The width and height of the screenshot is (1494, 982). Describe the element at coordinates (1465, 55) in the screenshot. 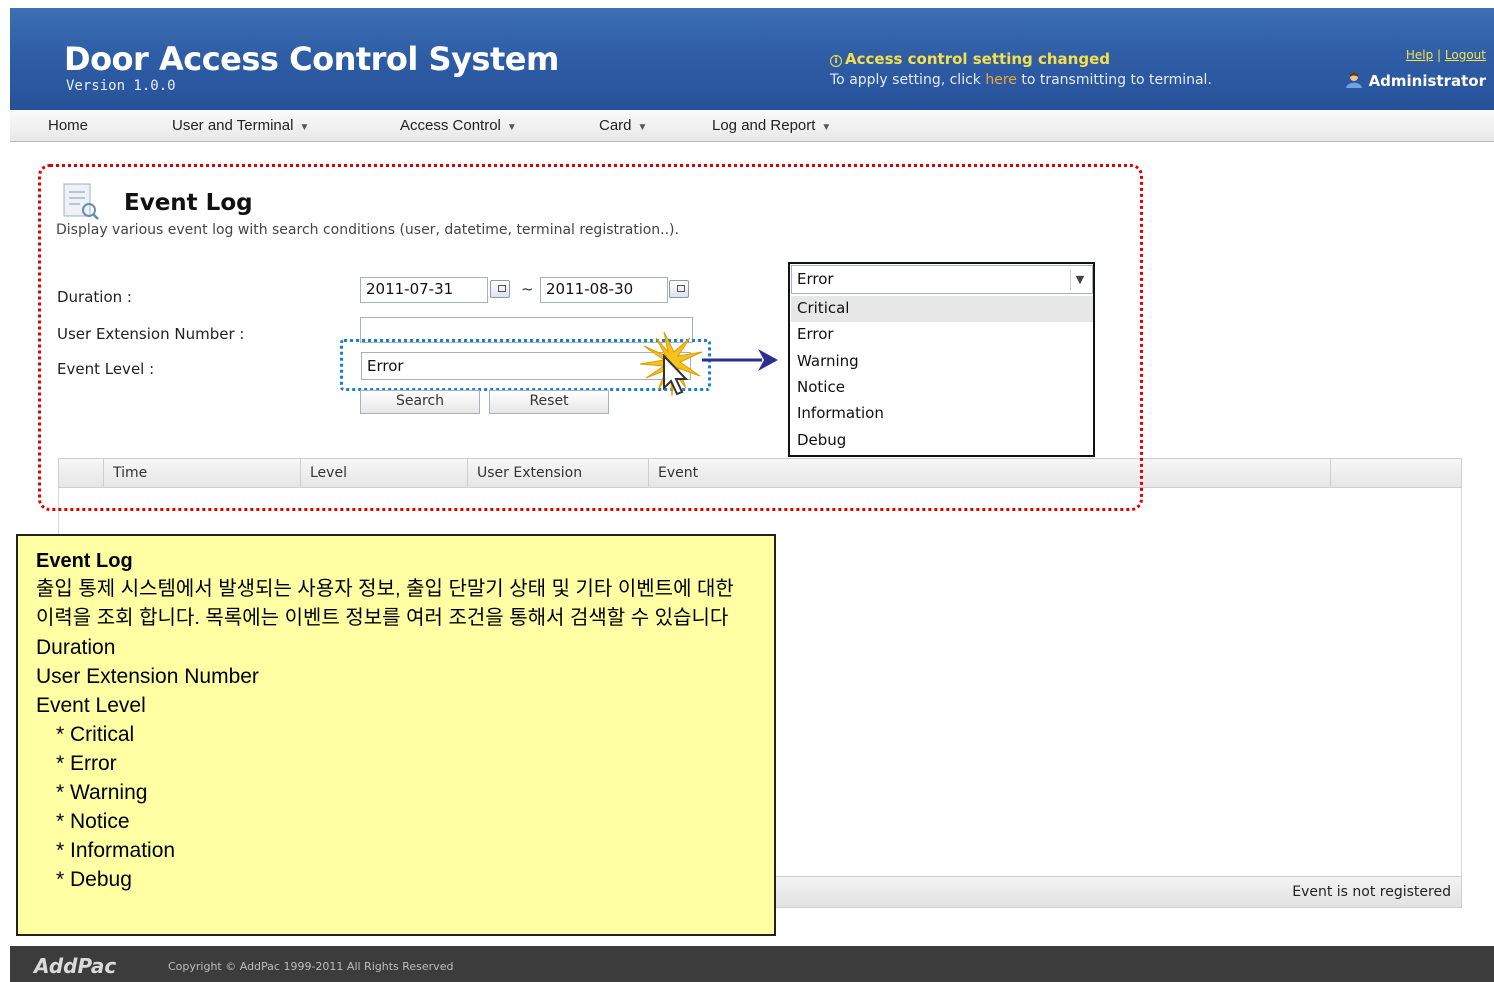

I see `logout-link: Logout` at that location.